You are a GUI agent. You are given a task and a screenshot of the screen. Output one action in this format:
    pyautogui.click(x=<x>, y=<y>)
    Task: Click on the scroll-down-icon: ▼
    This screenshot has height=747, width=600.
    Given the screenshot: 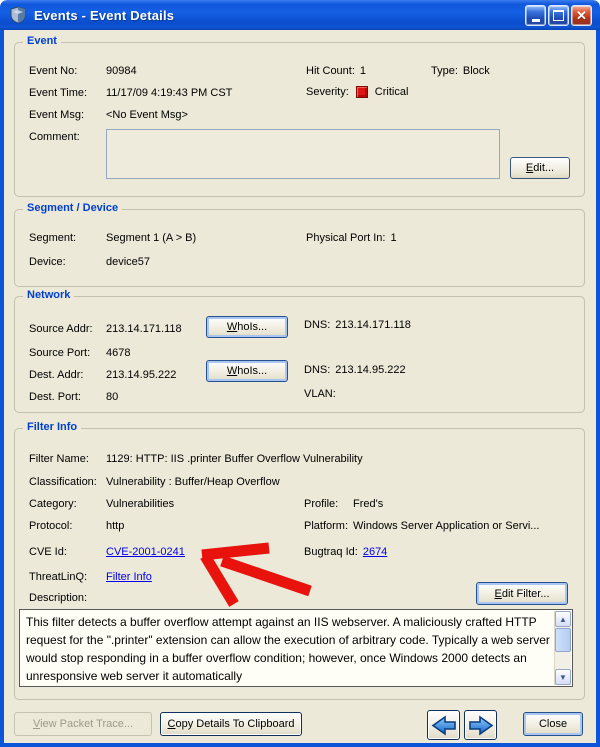 What is the action you would take?
    pyautogui.click(x=563, y=677)
    